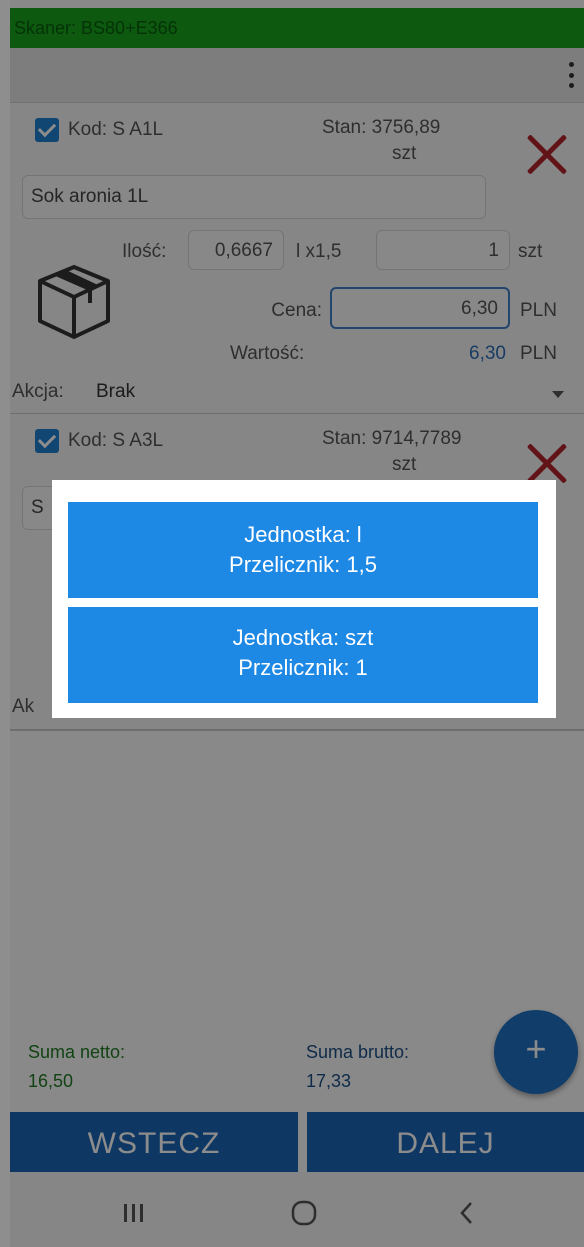 The image size is (584, 1247). Describe the element at coordinates (303, 564) in the screenshot. I see `option-factor: Przelicznik: 1,5` at that location.